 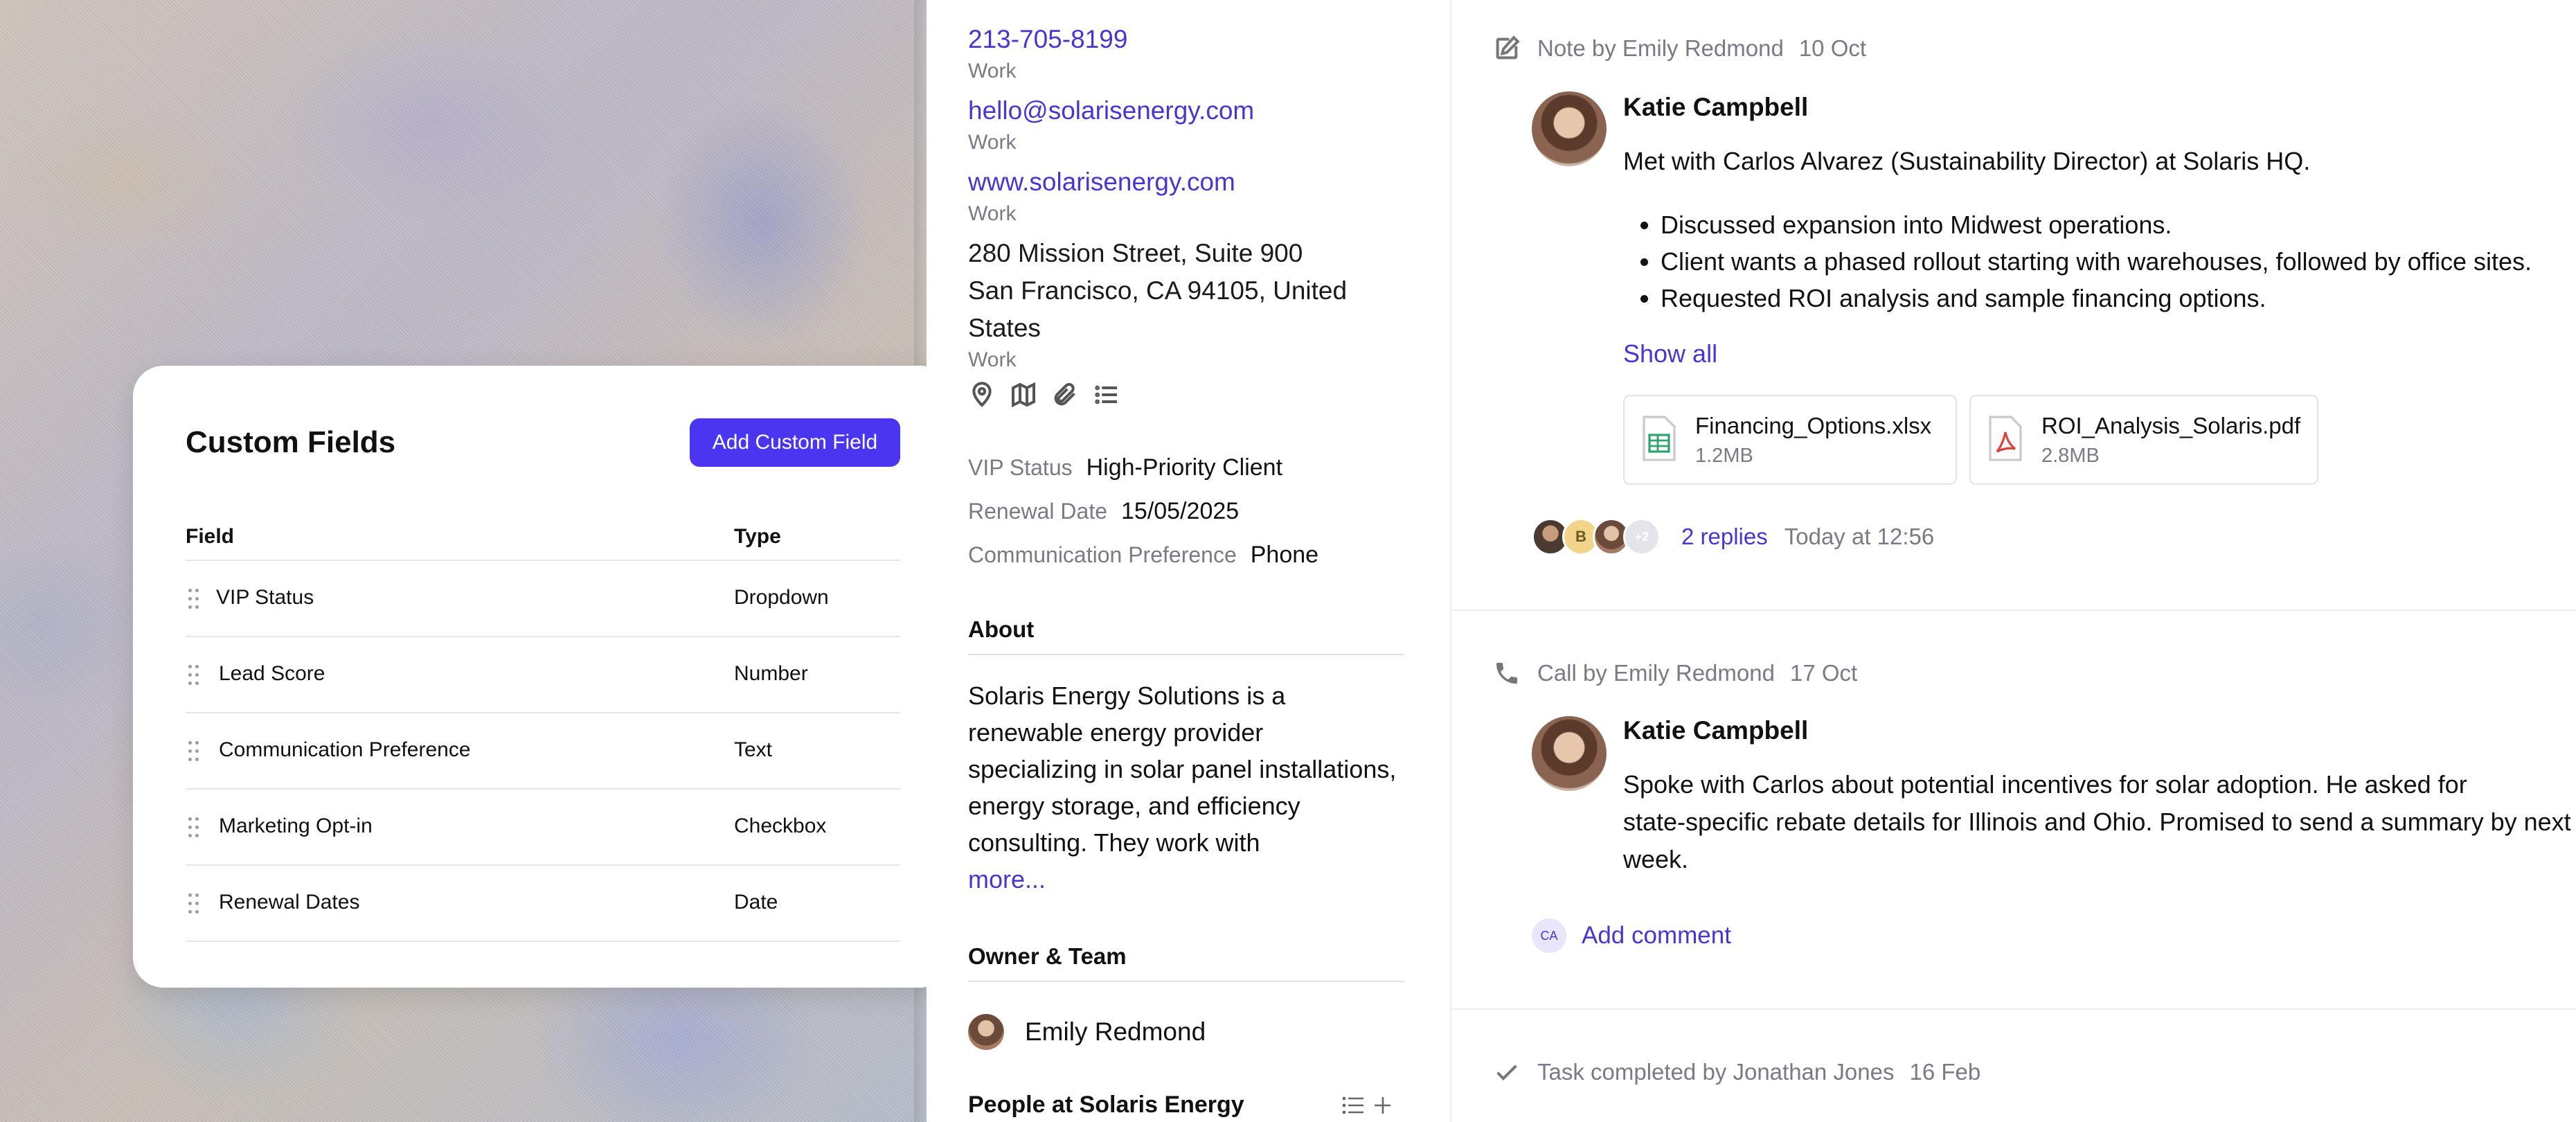 I want to click on add-person-icon, so click(x=1382, y=1105).